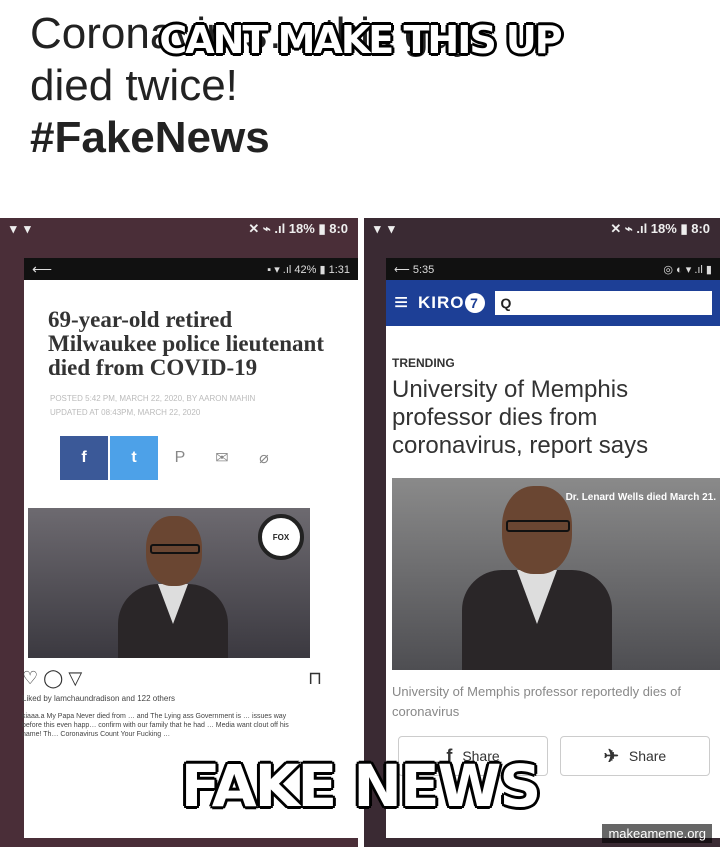 Image resolution: width=720 pixels, height=847 pixels. I want to click on hamburger-menu-icon: ≡, so click(401, 303).